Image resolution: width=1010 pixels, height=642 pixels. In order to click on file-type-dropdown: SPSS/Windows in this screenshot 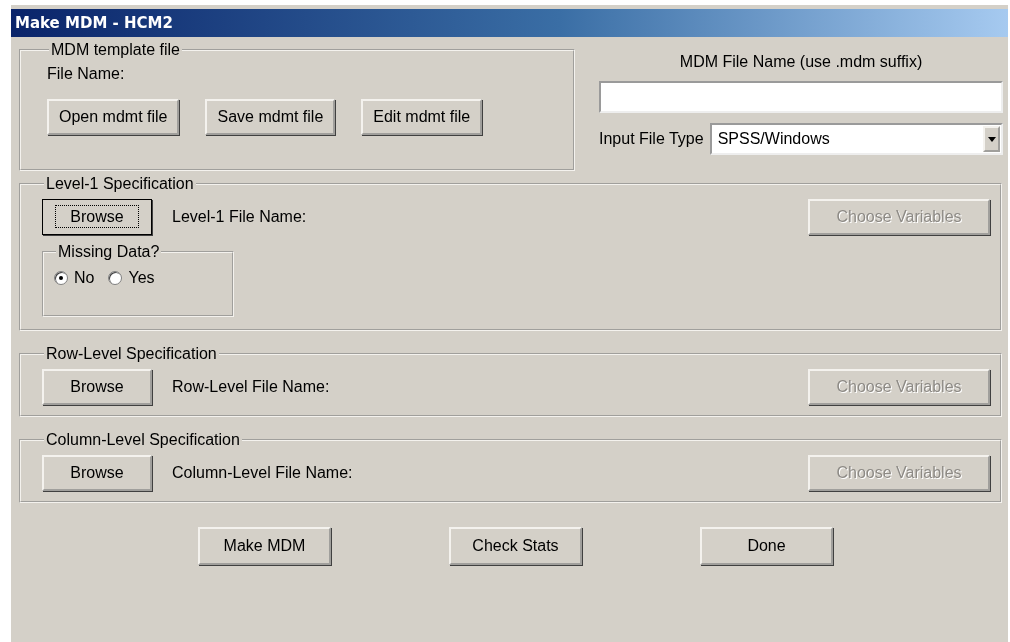, I will do `click(856, 139)`.